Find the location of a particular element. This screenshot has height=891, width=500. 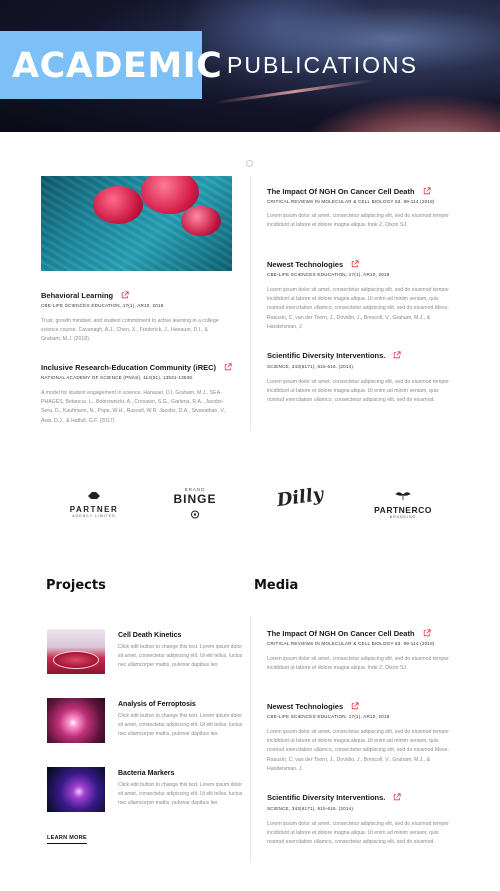

pub-title-text: Behavioral Learning is located at coordinates (77, 295).